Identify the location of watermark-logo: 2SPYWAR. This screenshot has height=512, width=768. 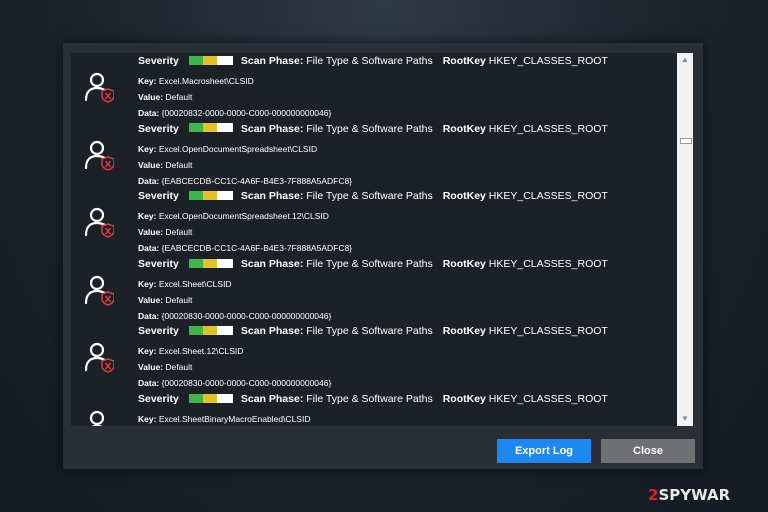
(689, 495).